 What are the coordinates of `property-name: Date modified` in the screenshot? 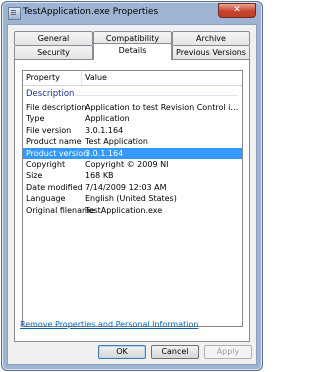 It's located at (54, 187).